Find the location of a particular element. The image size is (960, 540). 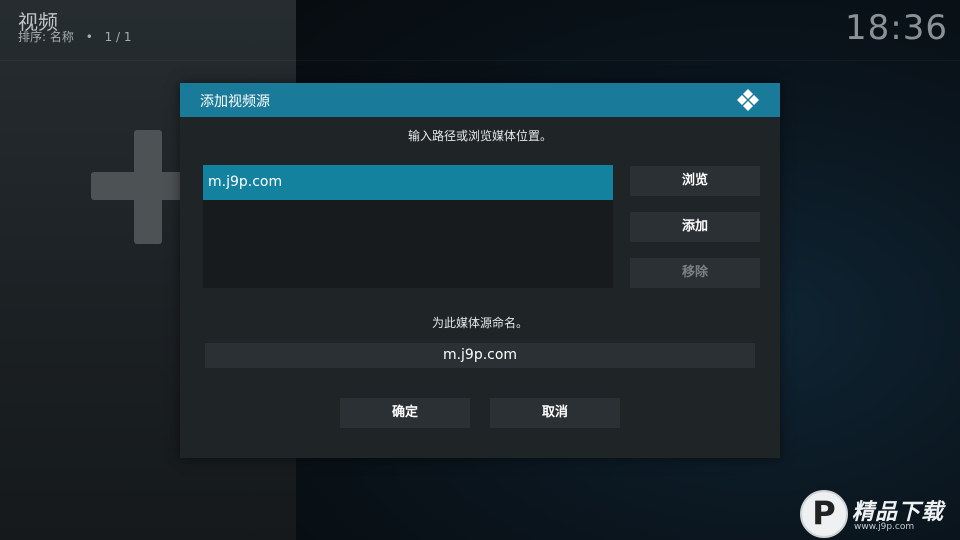

list-item: m.j9p.com is located at coordinates (408, 182).